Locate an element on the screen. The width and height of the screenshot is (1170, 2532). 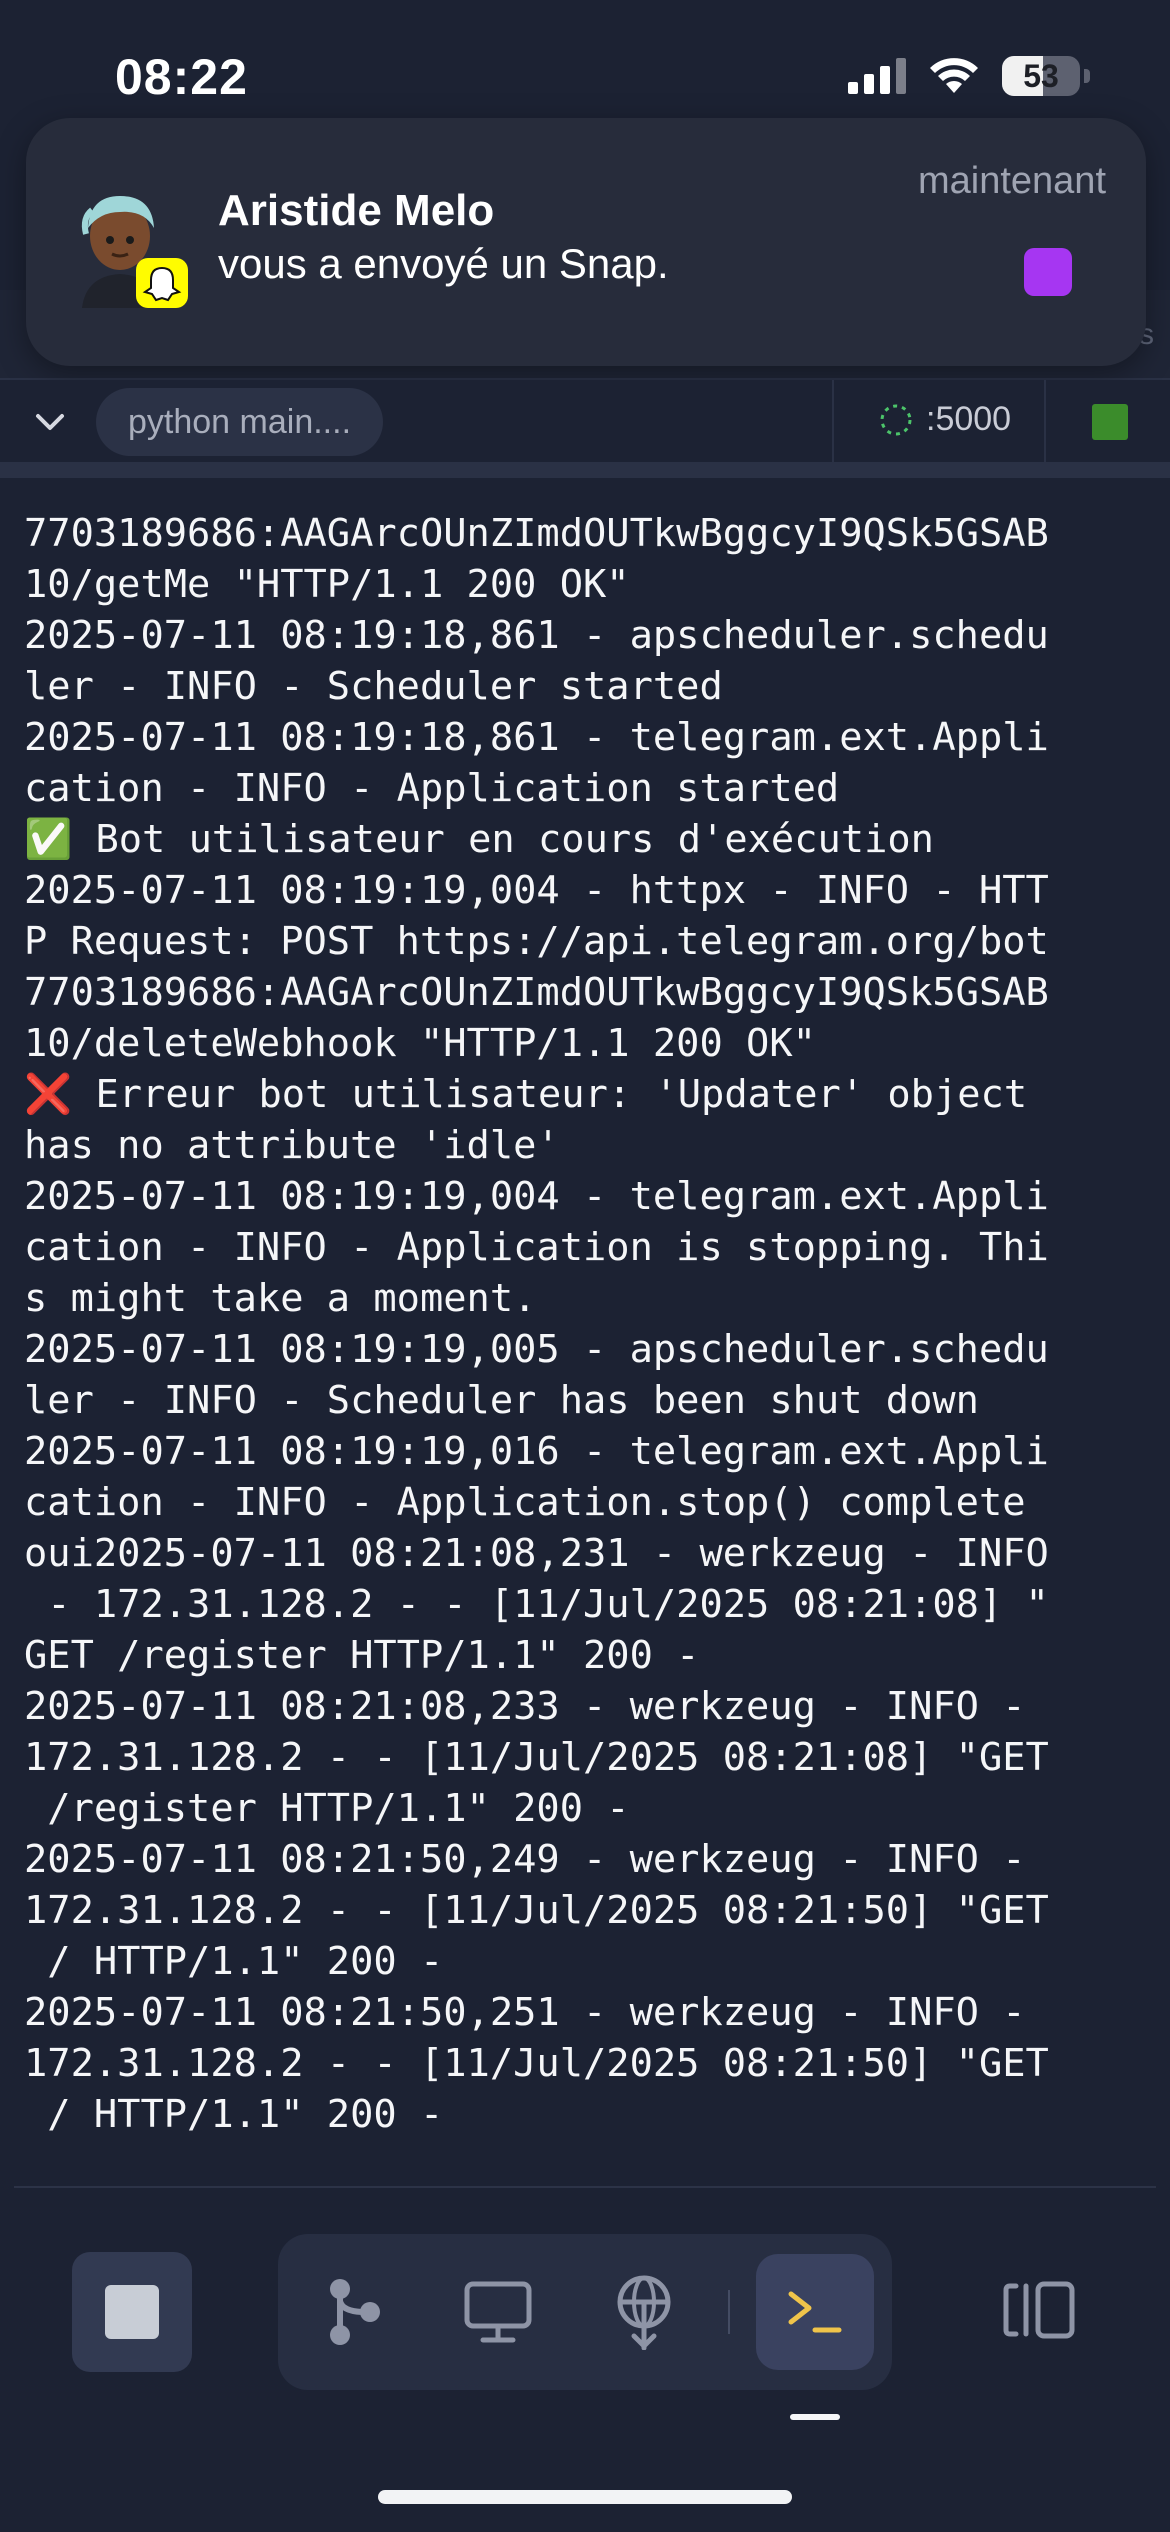
console-line: has no attribute 'idle' is located at coordinates (292, 1145).